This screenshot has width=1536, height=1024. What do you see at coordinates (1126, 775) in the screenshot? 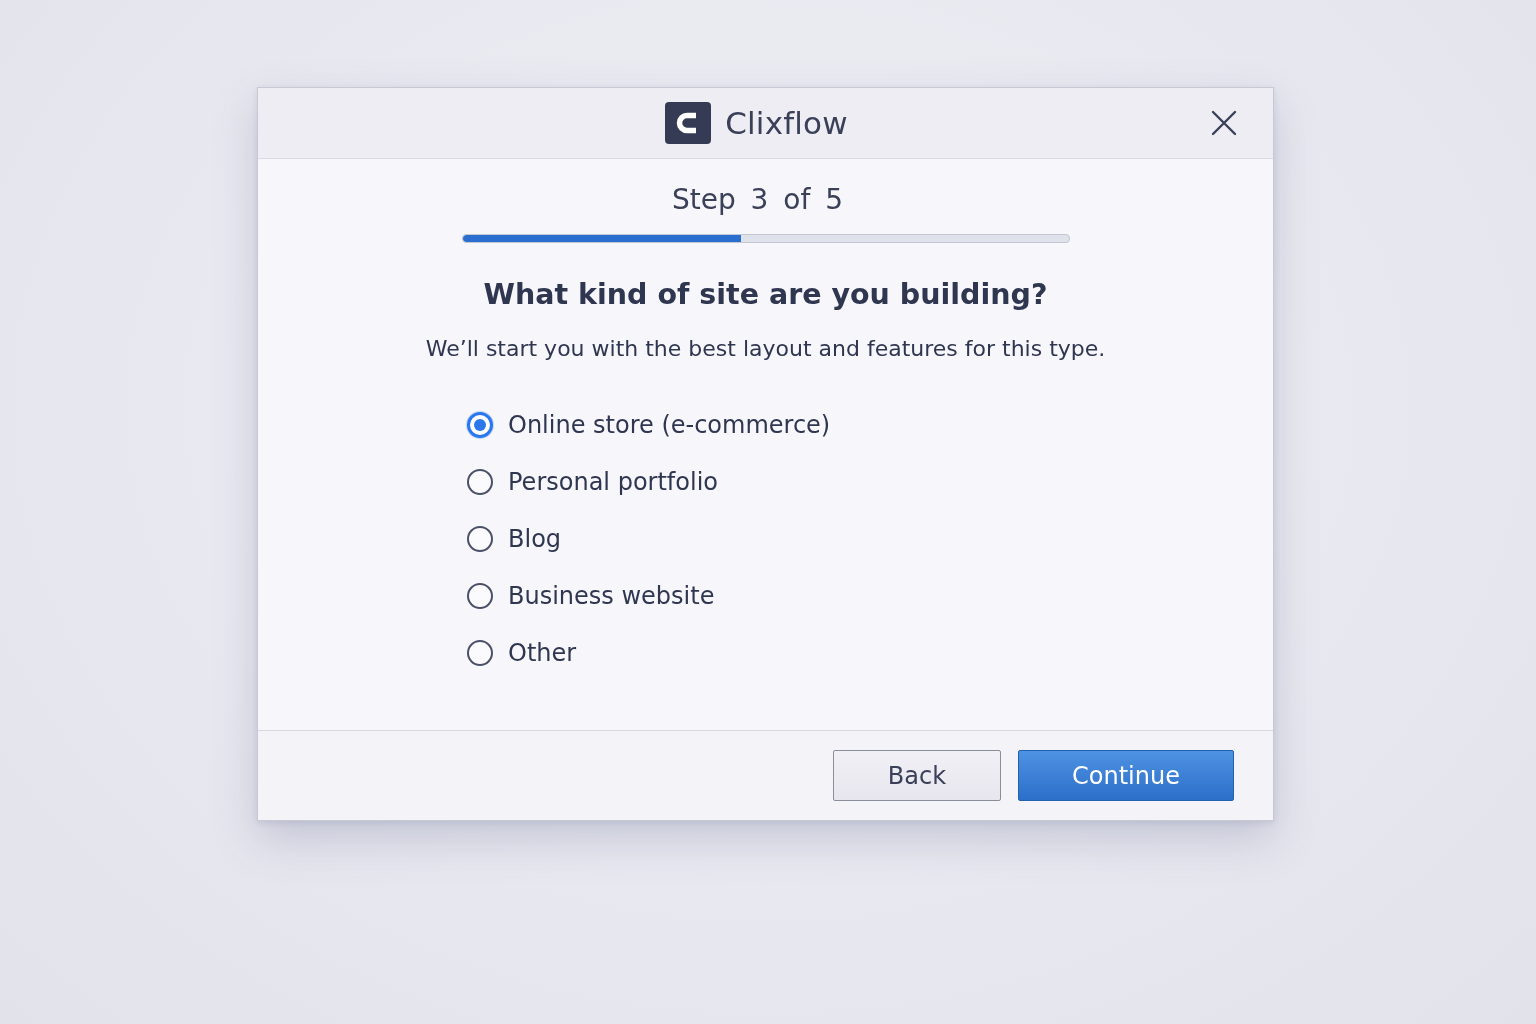
I see `continue-button: Continue` at bounding box center [1126, 775].